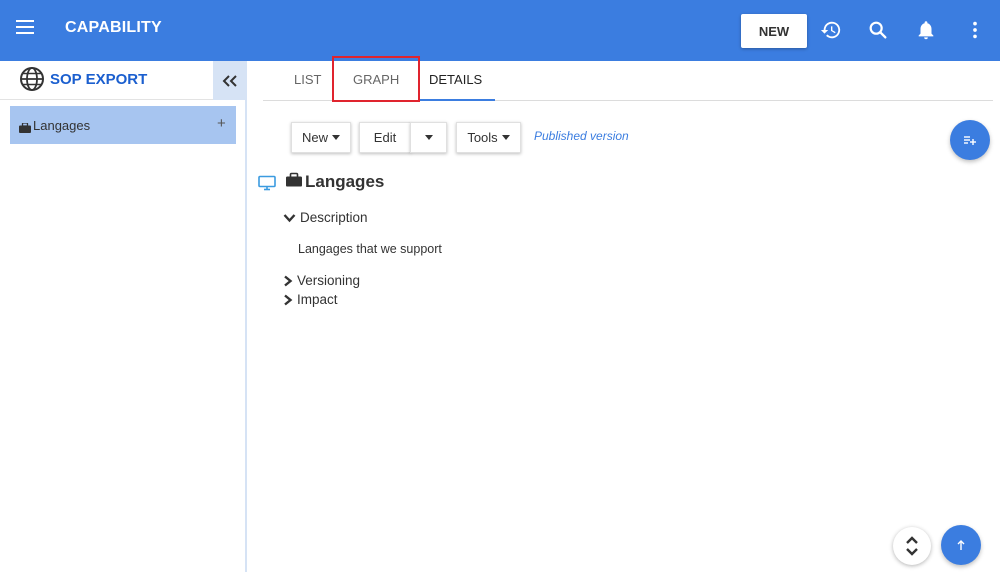 This screenshot has height=572, width=1000. Describe the element at coordinates (62, 125) in the screenshot. I see `sidebar-item-label: Langages` at that location.